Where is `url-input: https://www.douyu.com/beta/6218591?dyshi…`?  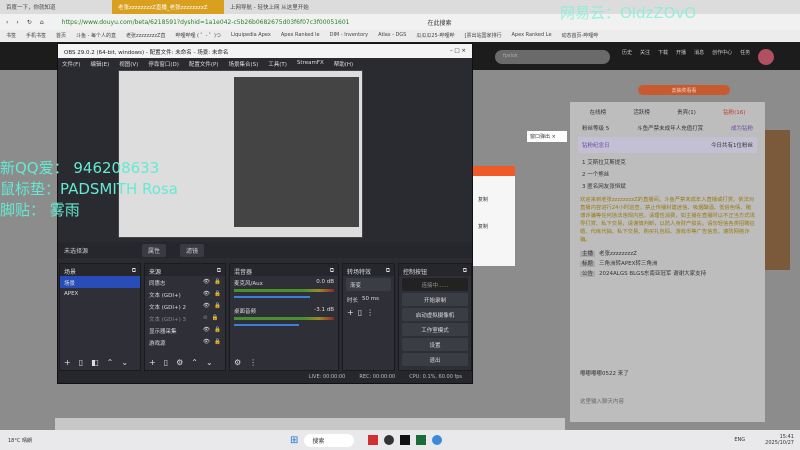 url-input: https://www.douyu.com/beta/6218591?dyshi… is located at coordinates (206, 22).